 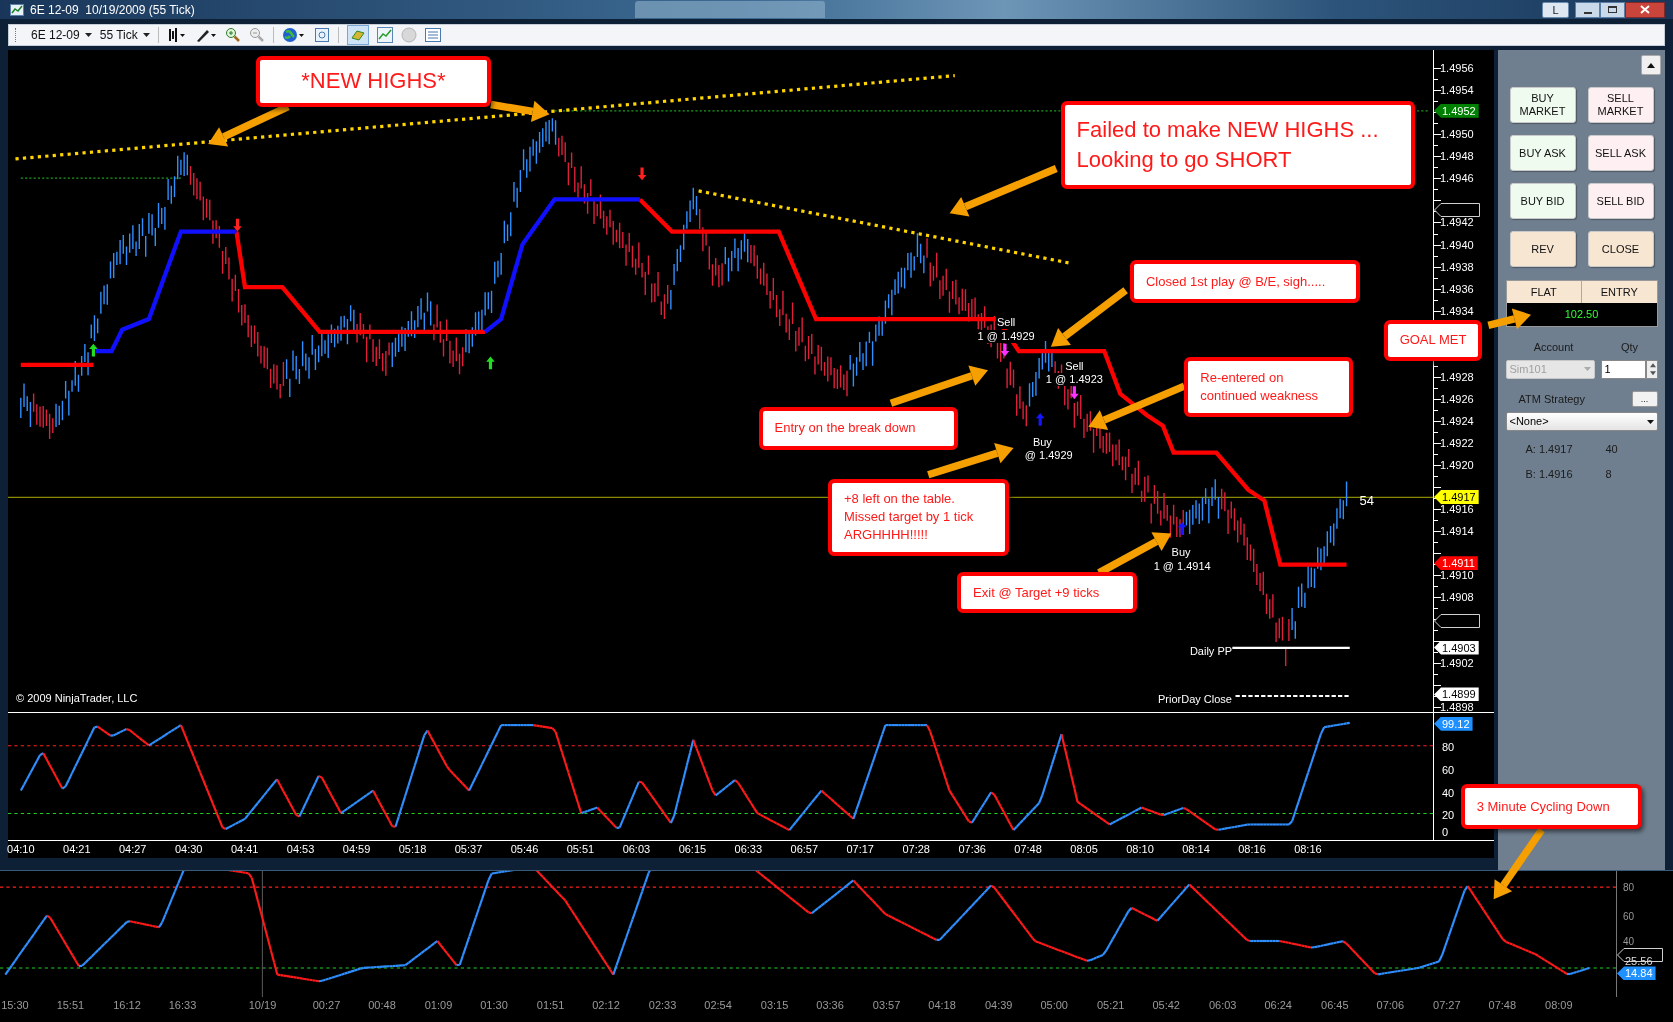 I want to click on axis-label: 06:57, so click(x=804, y=849).